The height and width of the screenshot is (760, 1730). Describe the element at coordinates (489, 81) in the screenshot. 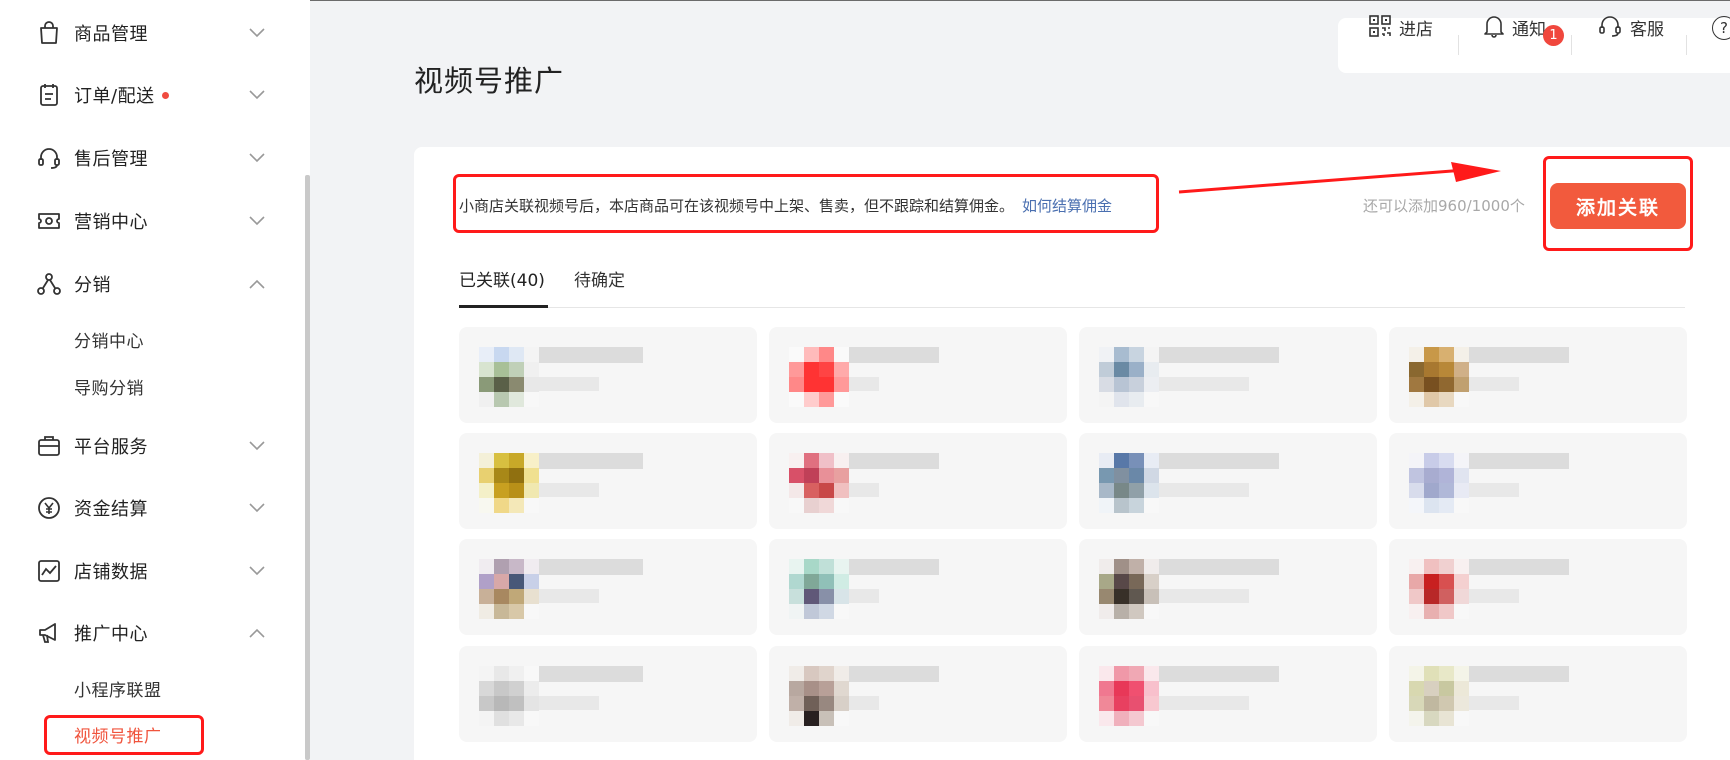

I see `page-title: 视频号推广` at that location.